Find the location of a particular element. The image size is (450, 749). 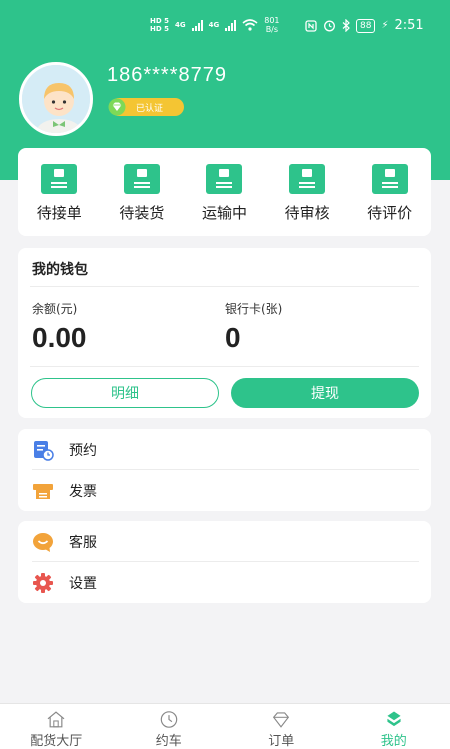

bluetooth-icon is located at coordinates (346, 25).